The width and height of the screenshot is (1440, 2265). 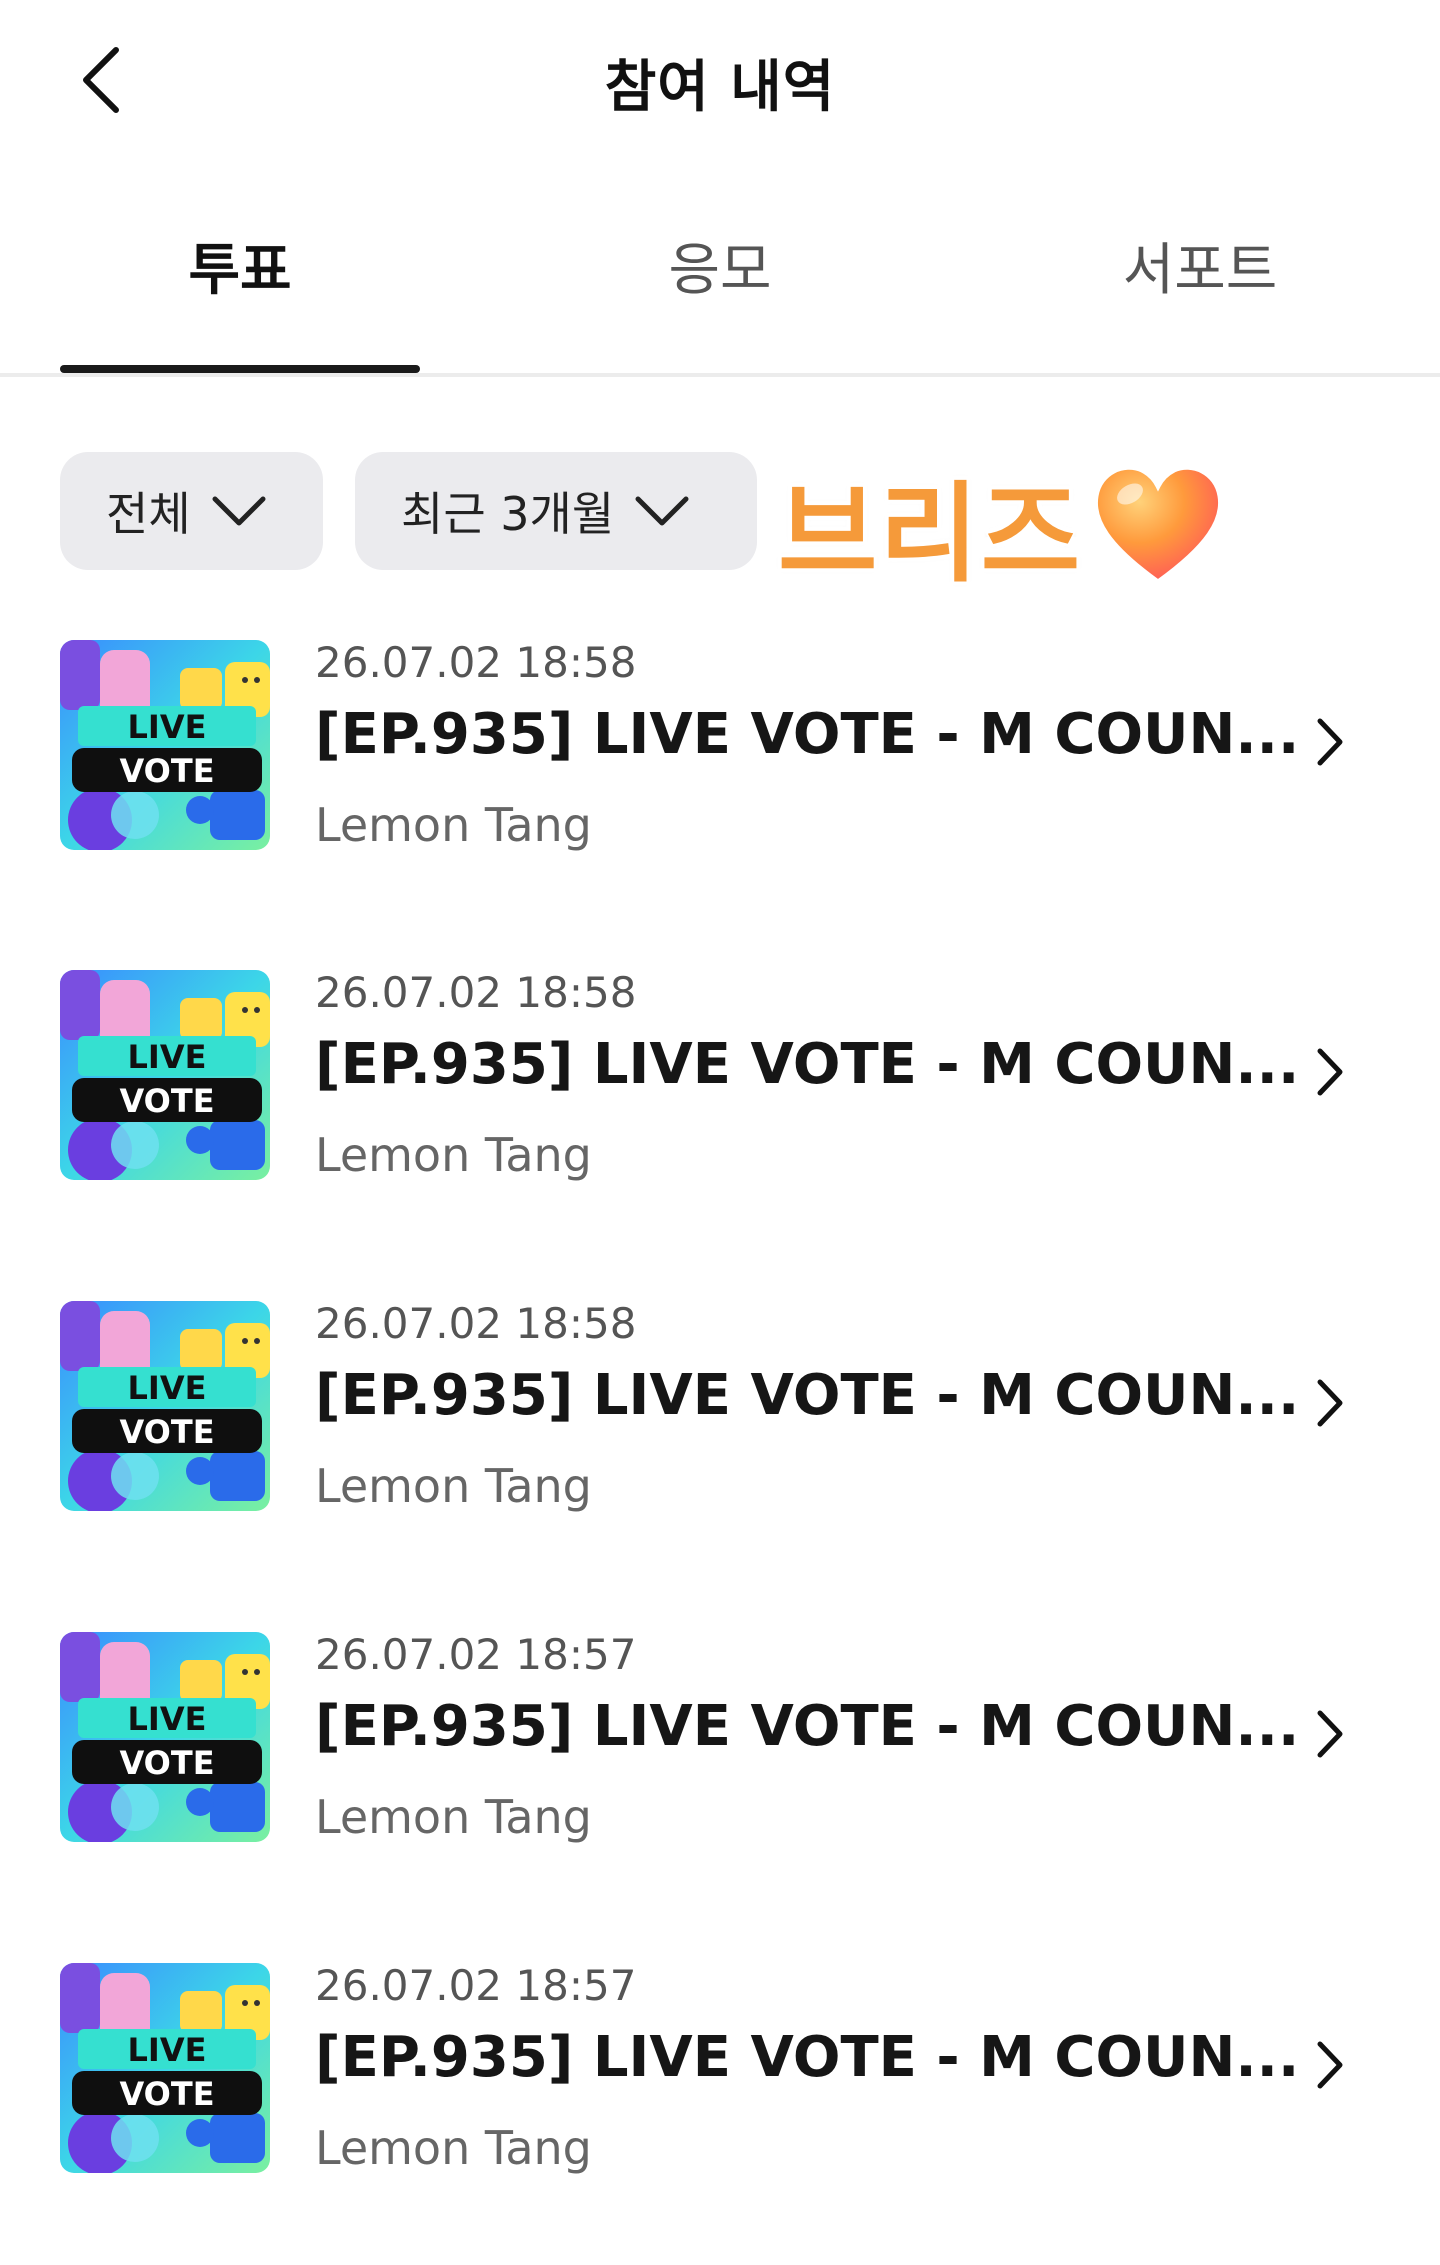 I want to click on tab-vote: 투표, so click(x=240, y=300).